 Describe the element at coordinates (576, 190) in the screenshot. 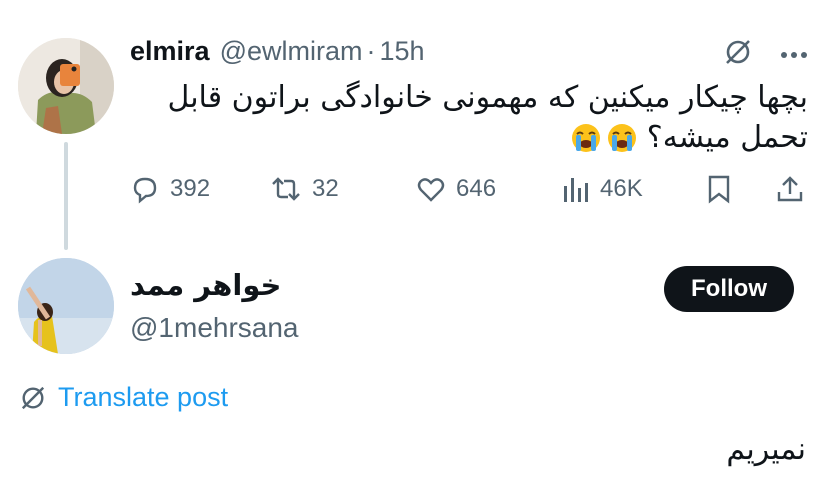

I see `views-chart-icon` at that location.